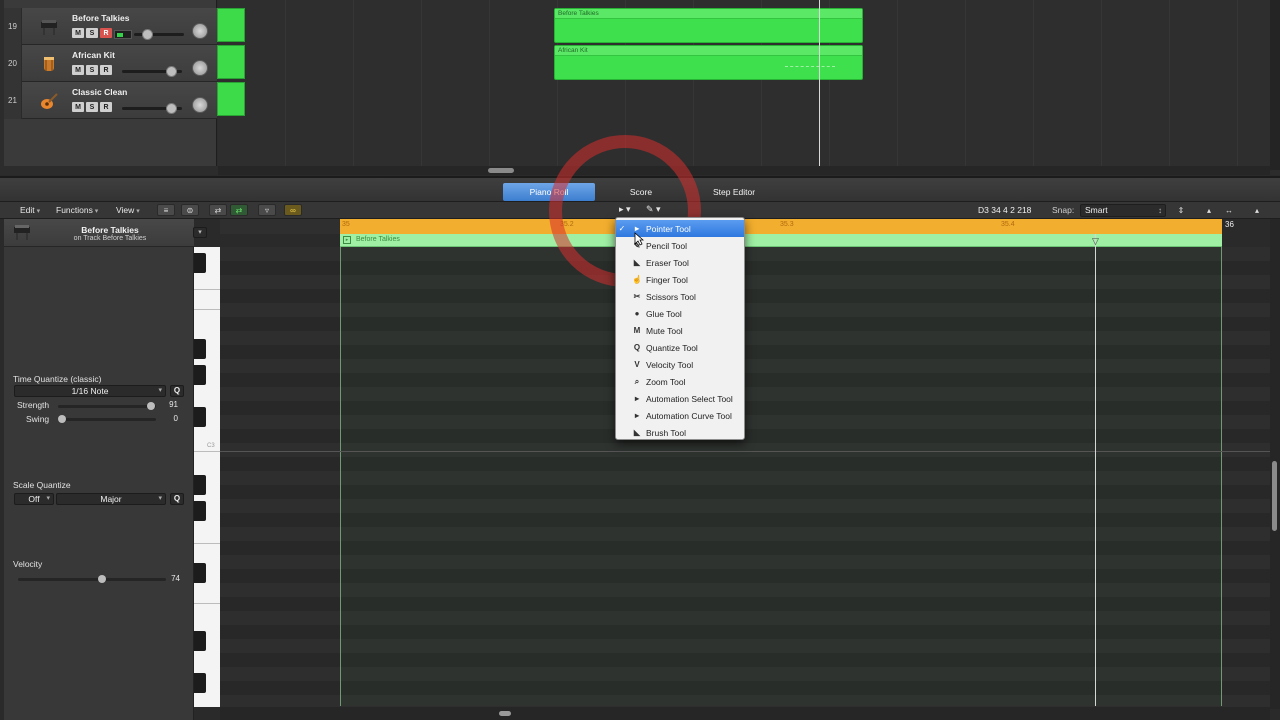  I want to click on swing-slider, so click(107, 419).